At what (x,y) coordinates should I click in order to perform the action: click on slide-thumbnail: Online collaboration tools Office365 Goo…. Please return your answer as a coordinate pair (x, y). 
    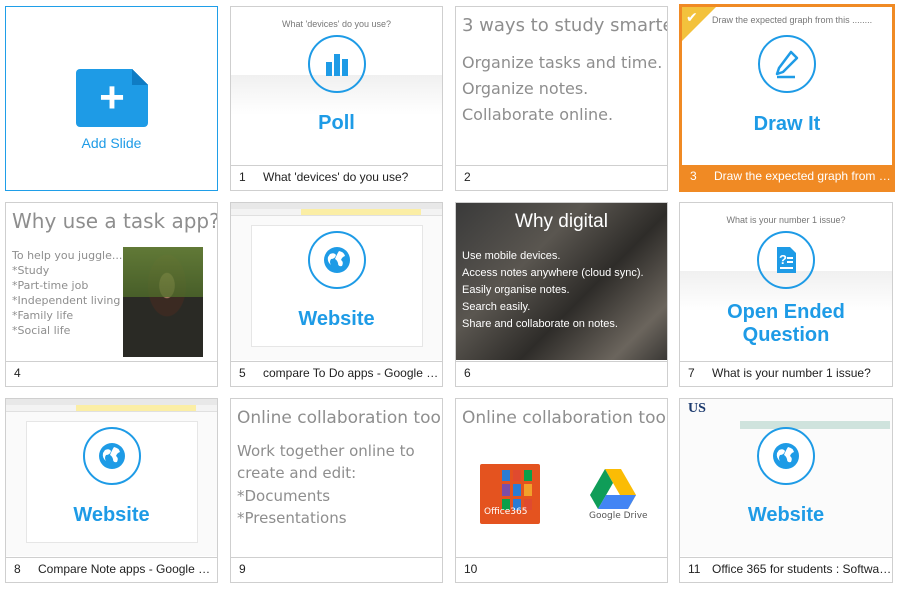
    Looking at the image, I should click on (561, 477).